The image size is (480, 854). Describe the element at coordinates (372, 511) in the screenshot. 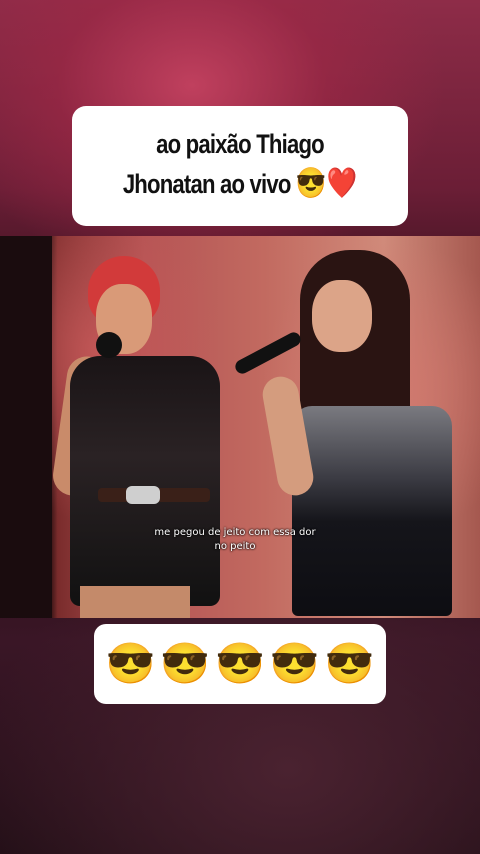

I see `singer-right-body` at that location.